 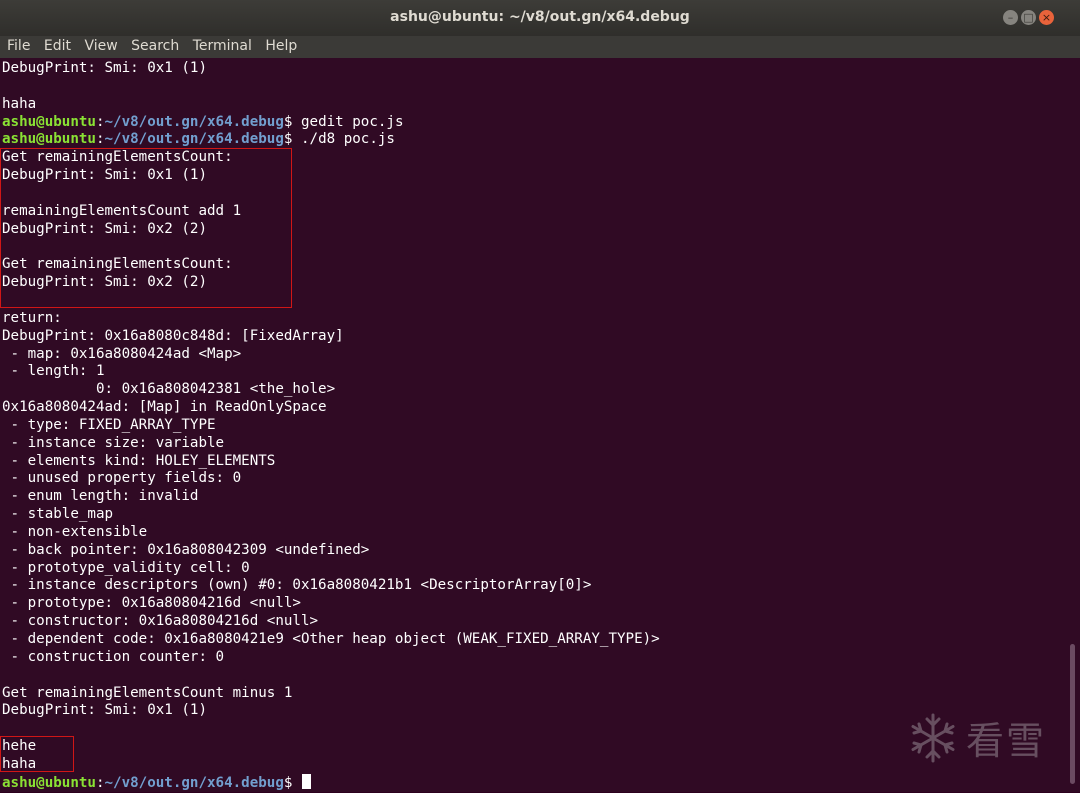 I want to click on terminal-line: - length: 1, so click(x=331, y=372).